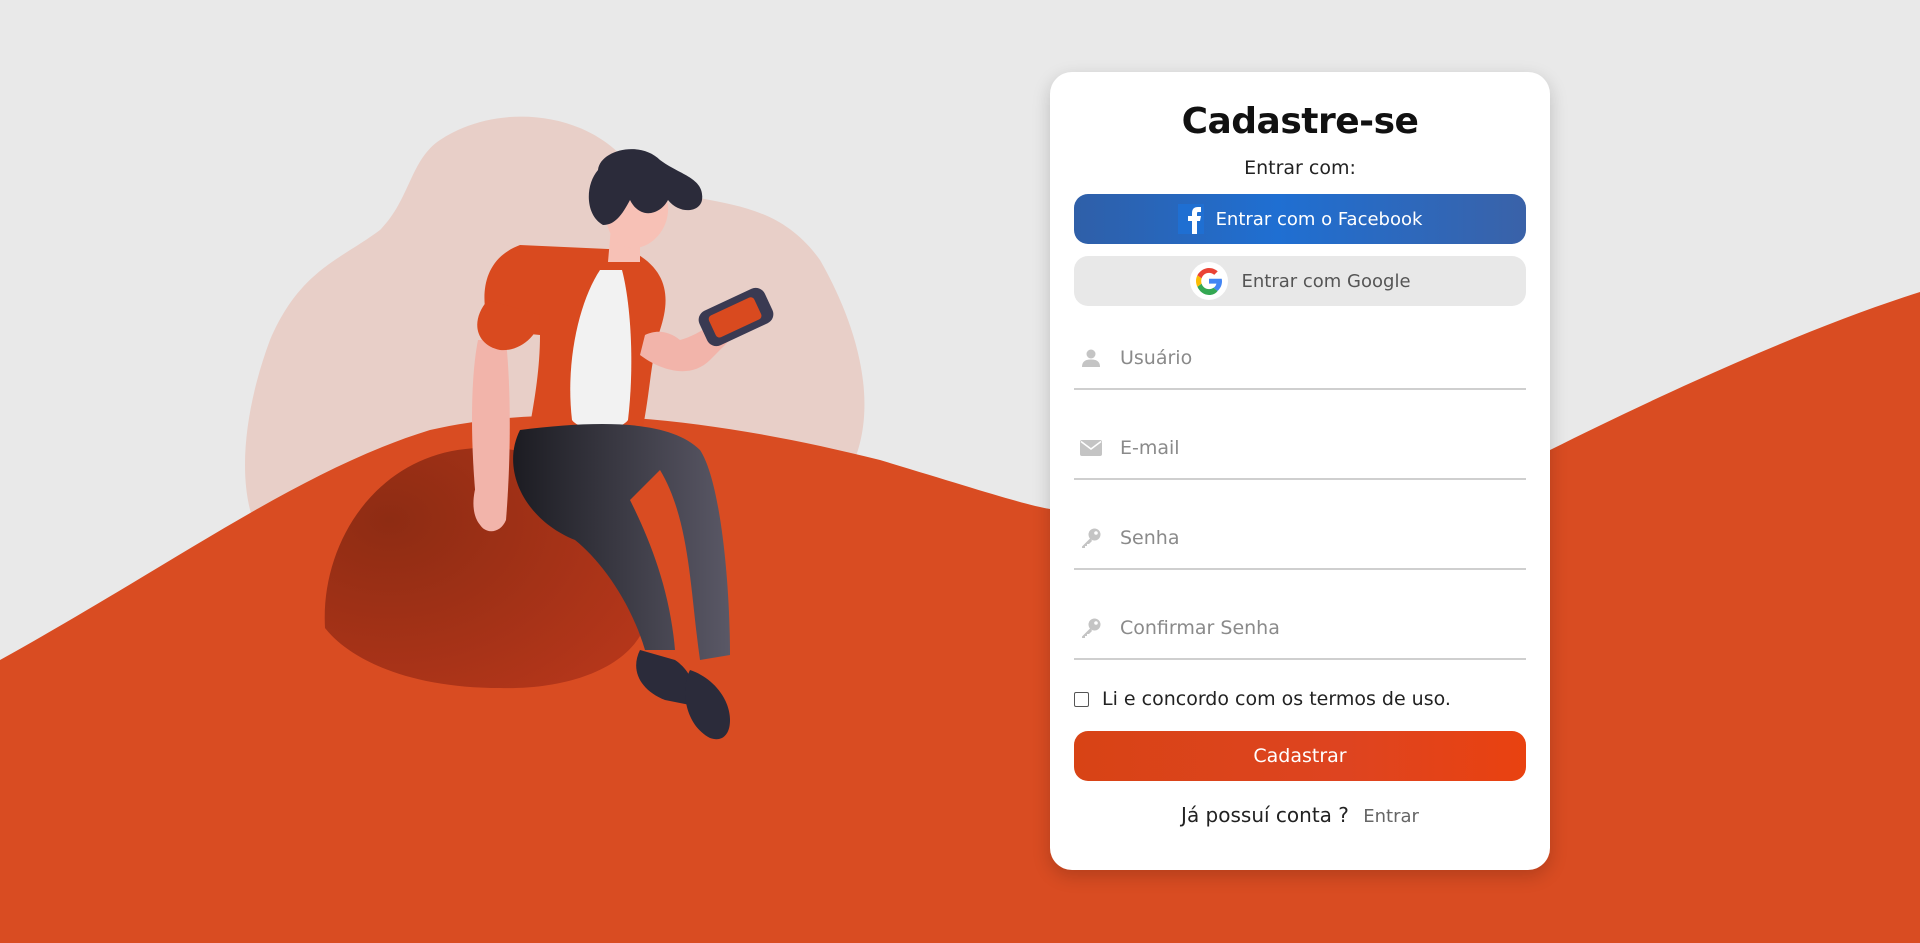 The image size is (1920, 943). I want to click on login-prompt: Já possuí conta ? Entrar, so click(1300, 815).